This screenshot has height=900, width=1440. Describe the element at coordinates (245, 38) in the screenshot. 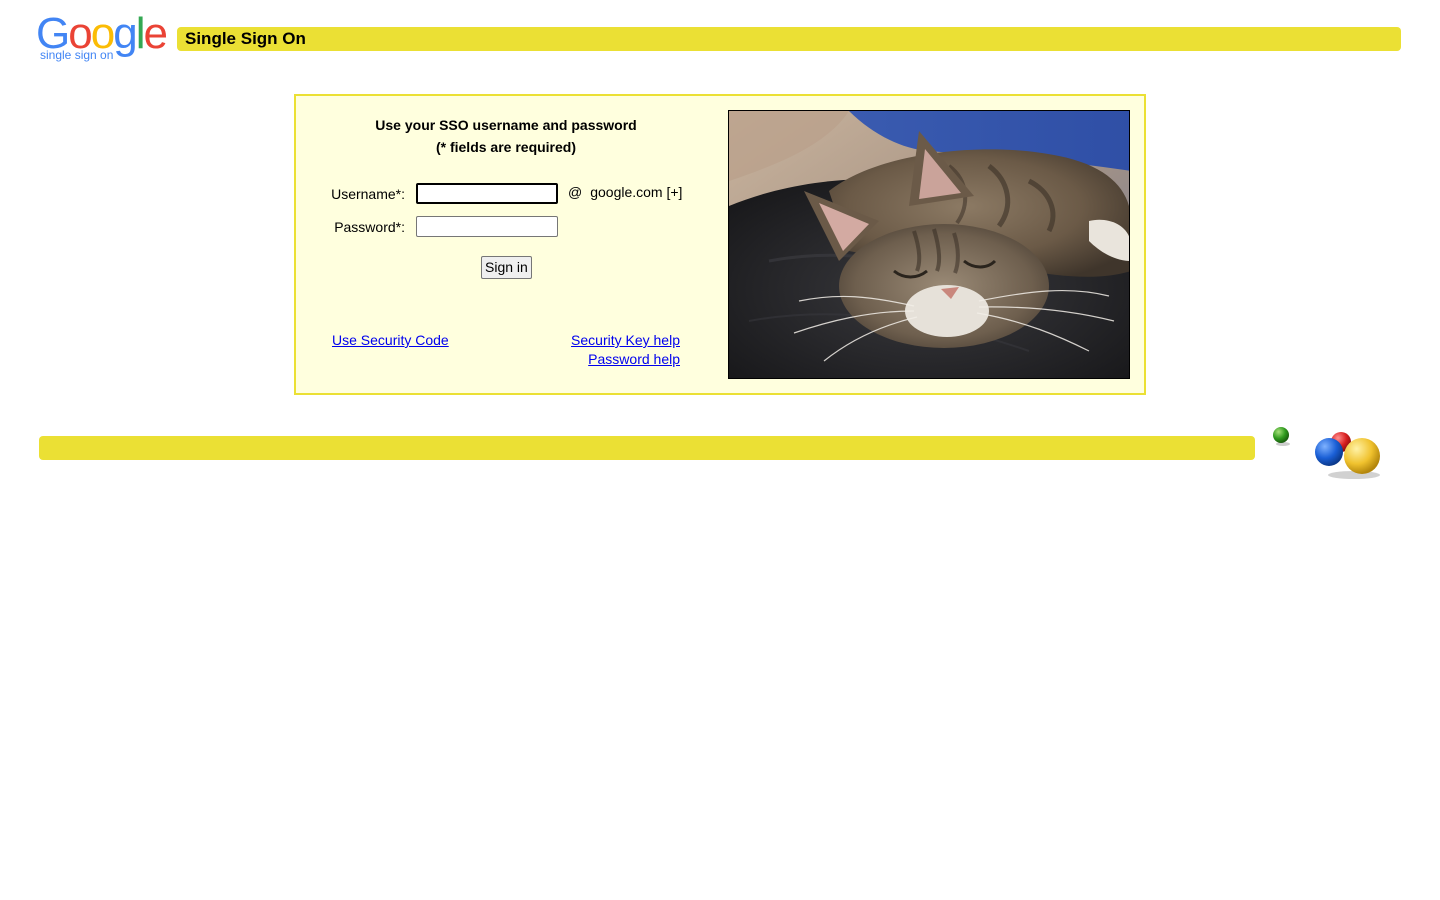

I see `page-title: Single Sign On` at that location.